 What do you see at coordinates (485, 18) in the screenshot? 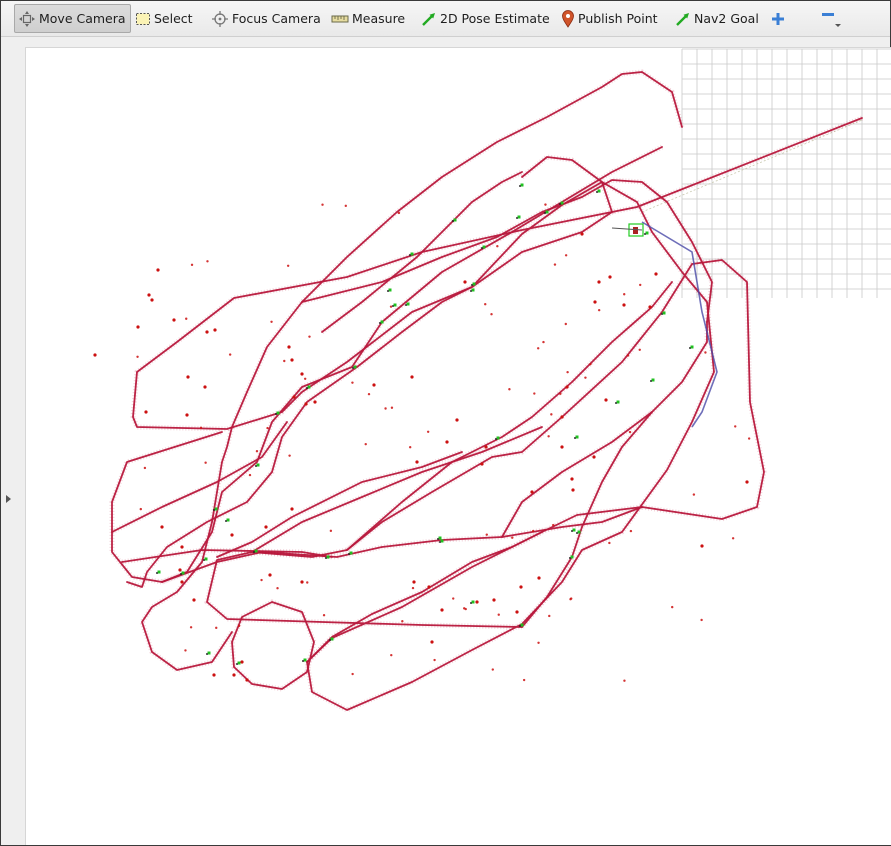
I see `pose-estimate-button: 2D Pose Estimate` at bounding box center [485, 18].